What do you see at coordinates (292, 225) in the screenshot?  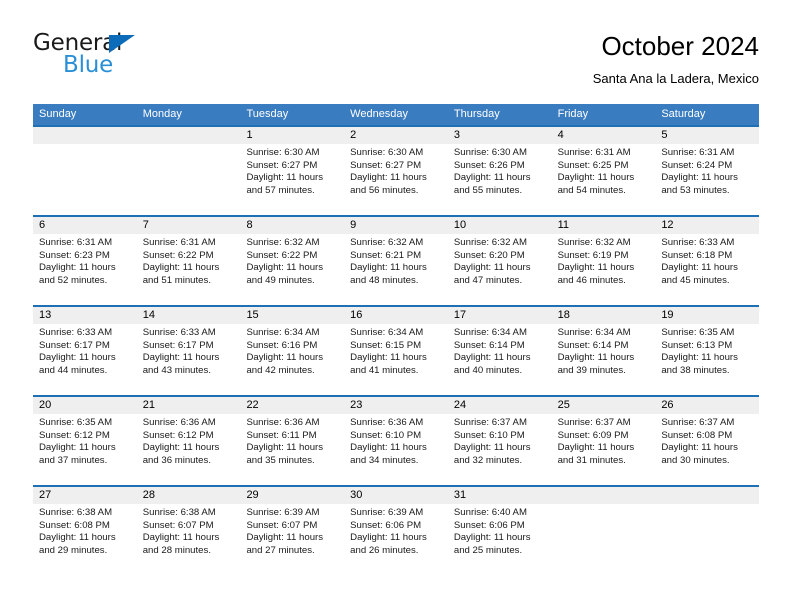 I see `day-number: 8` at bounding box center [292, 225].